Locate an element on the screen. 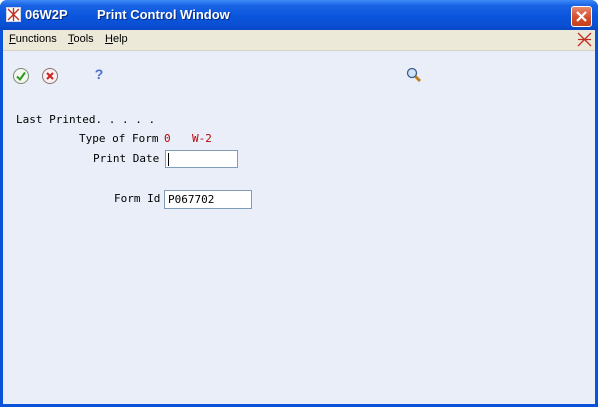 This screenshot has width=598, height=407. menu-help-label: elp is located at coordinates (120, 39).